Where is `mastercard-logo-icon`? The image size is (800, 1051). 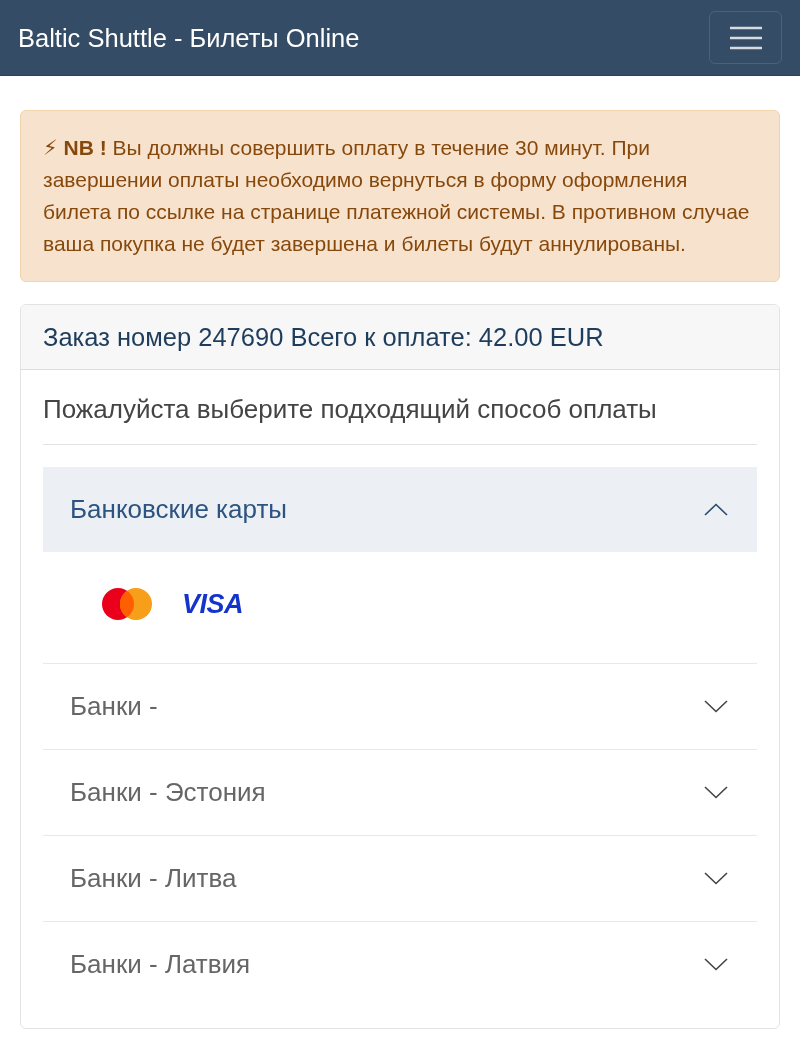
mastercard-logo-icon is located at coordinates (127, 604).